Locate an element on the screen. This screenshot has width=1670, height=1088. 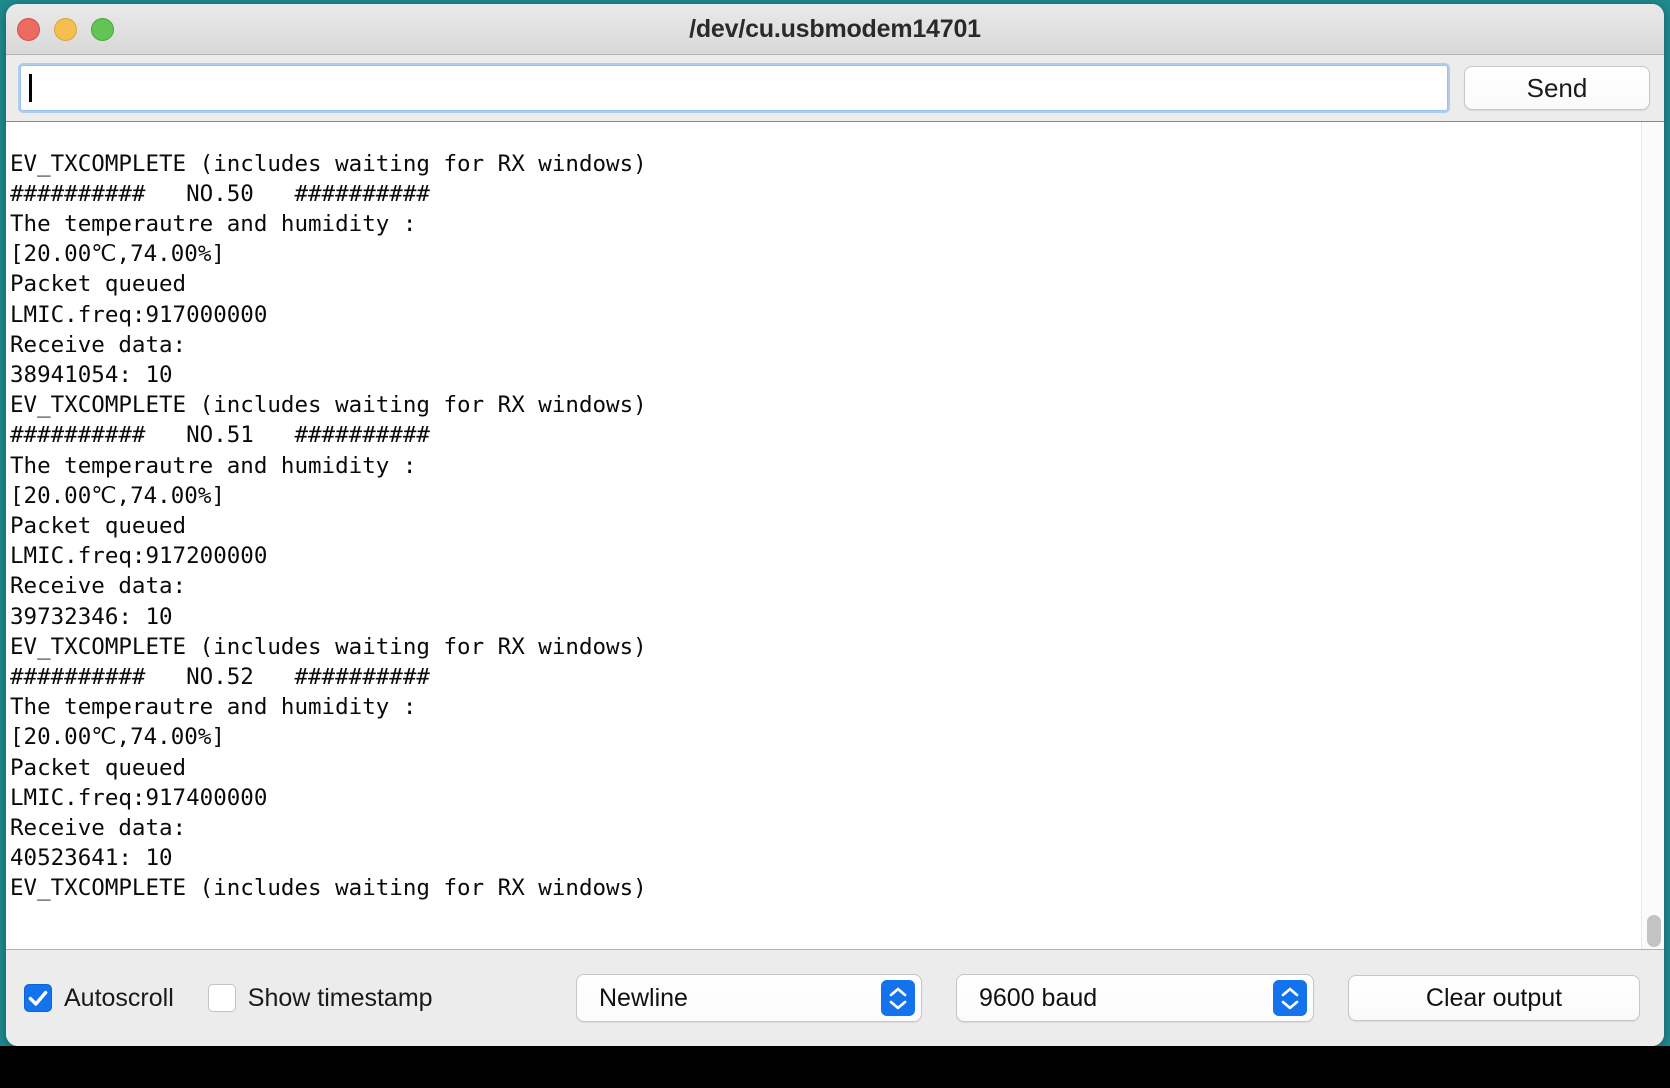
baud-rate-select: 9600 baud is located at coordinates (1135, 998).